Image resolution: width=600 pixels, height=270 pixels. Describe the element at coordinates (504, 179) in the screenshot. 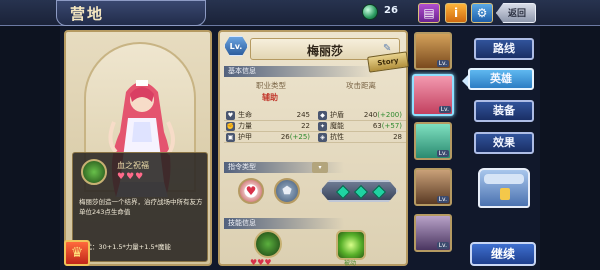

I see `chest-lid` at that location.